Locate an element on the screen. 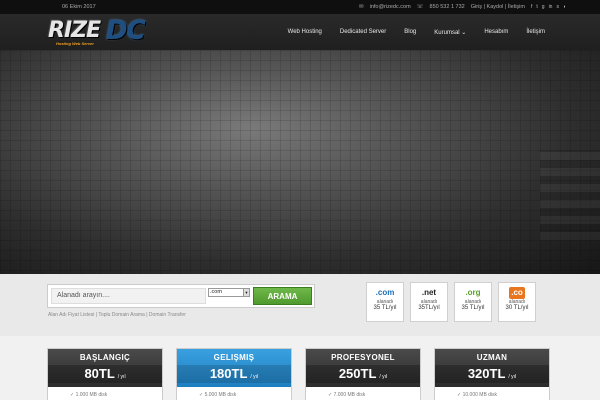 The height and width of the screenshot is (400, 600). facebook-icon: f is located at coordinates (531, 7).